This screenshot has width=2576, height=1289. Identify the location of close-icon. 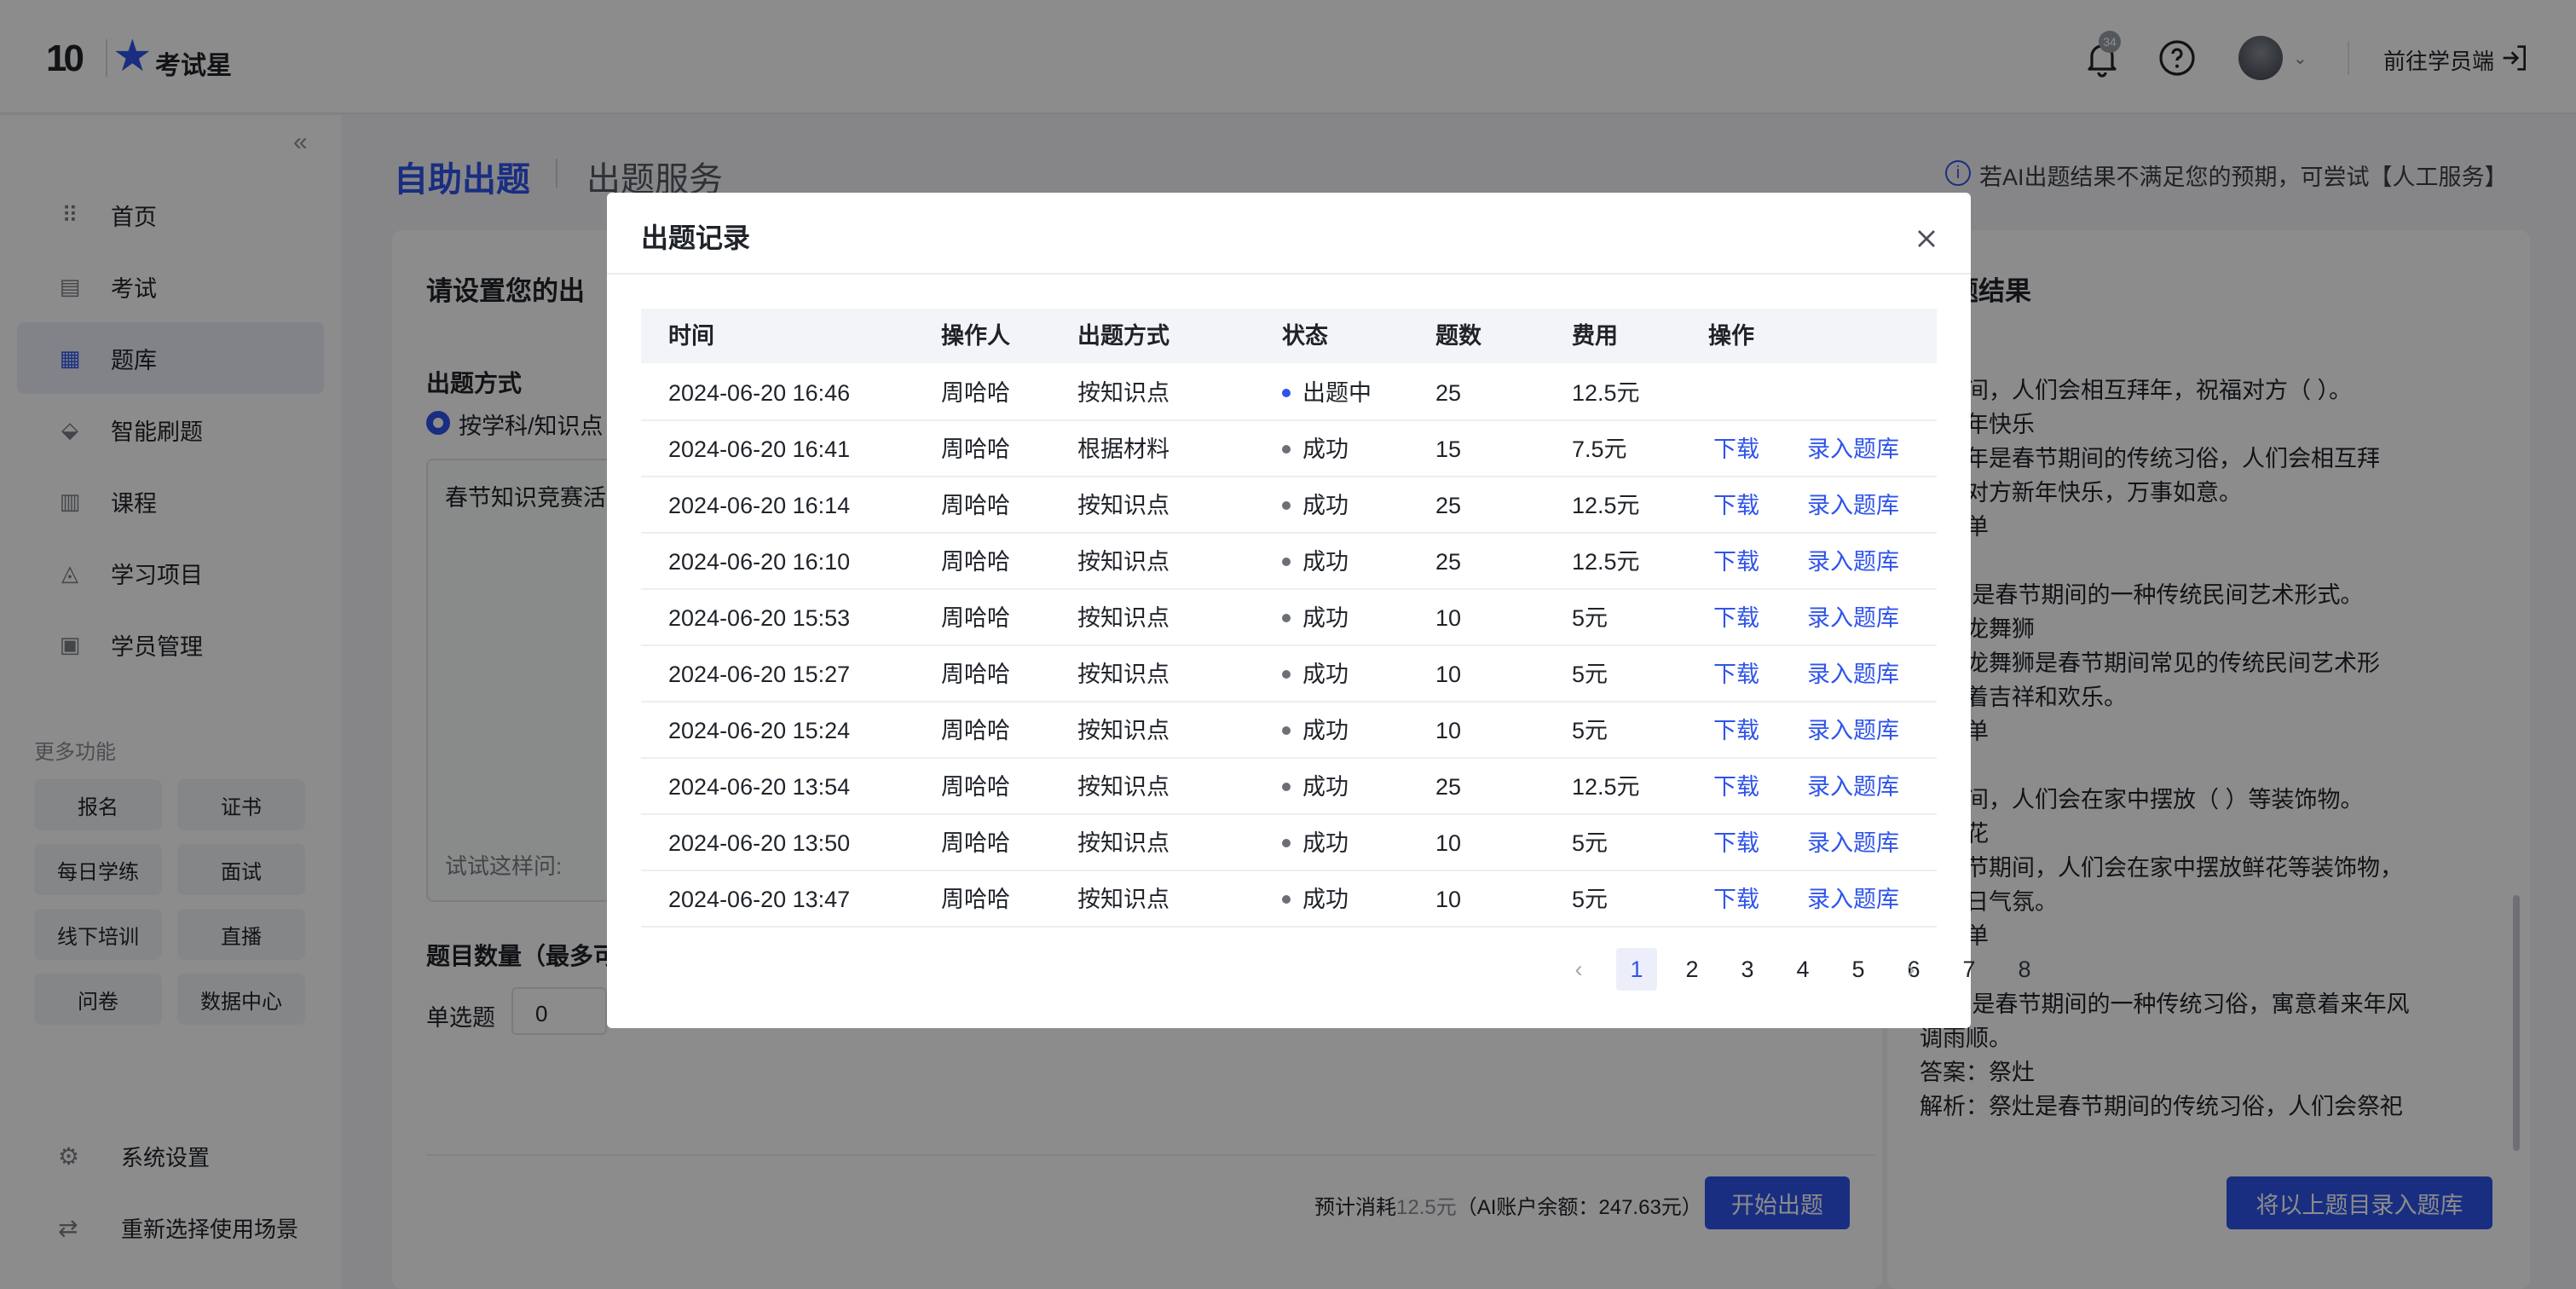
(1926, 238).